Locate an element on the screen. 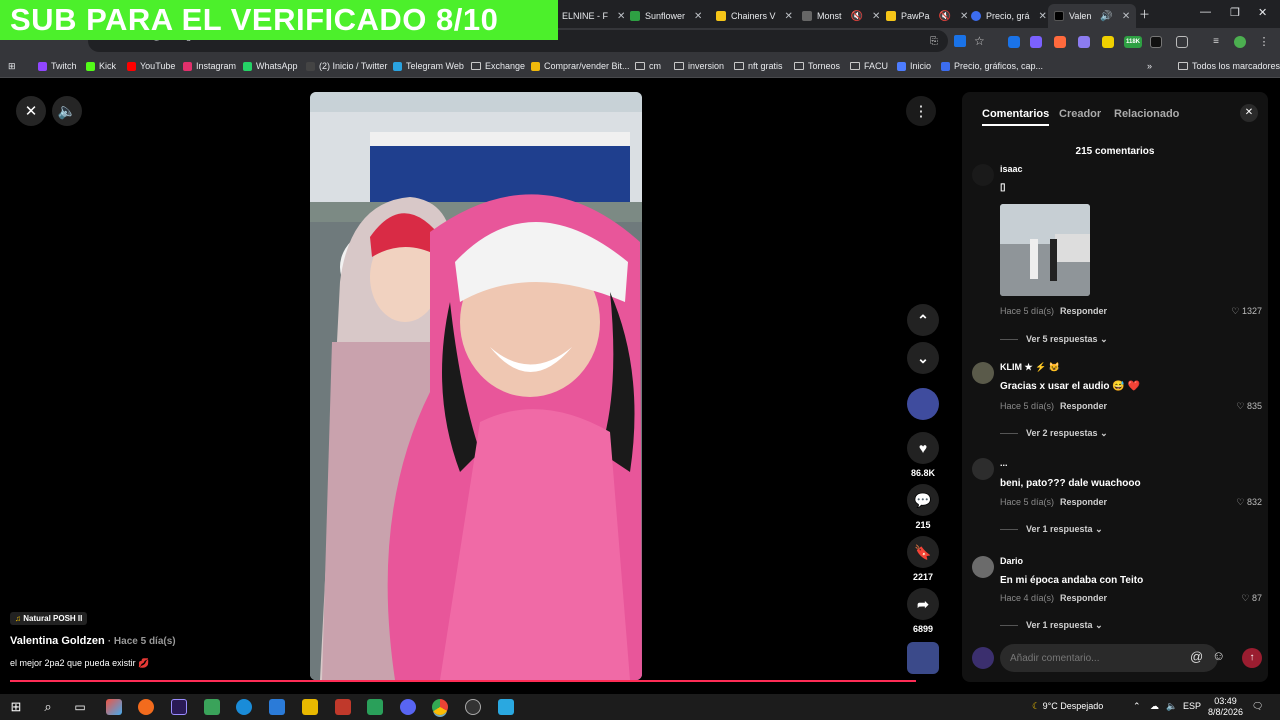  discord-icon is located at coordinates (408, 707).